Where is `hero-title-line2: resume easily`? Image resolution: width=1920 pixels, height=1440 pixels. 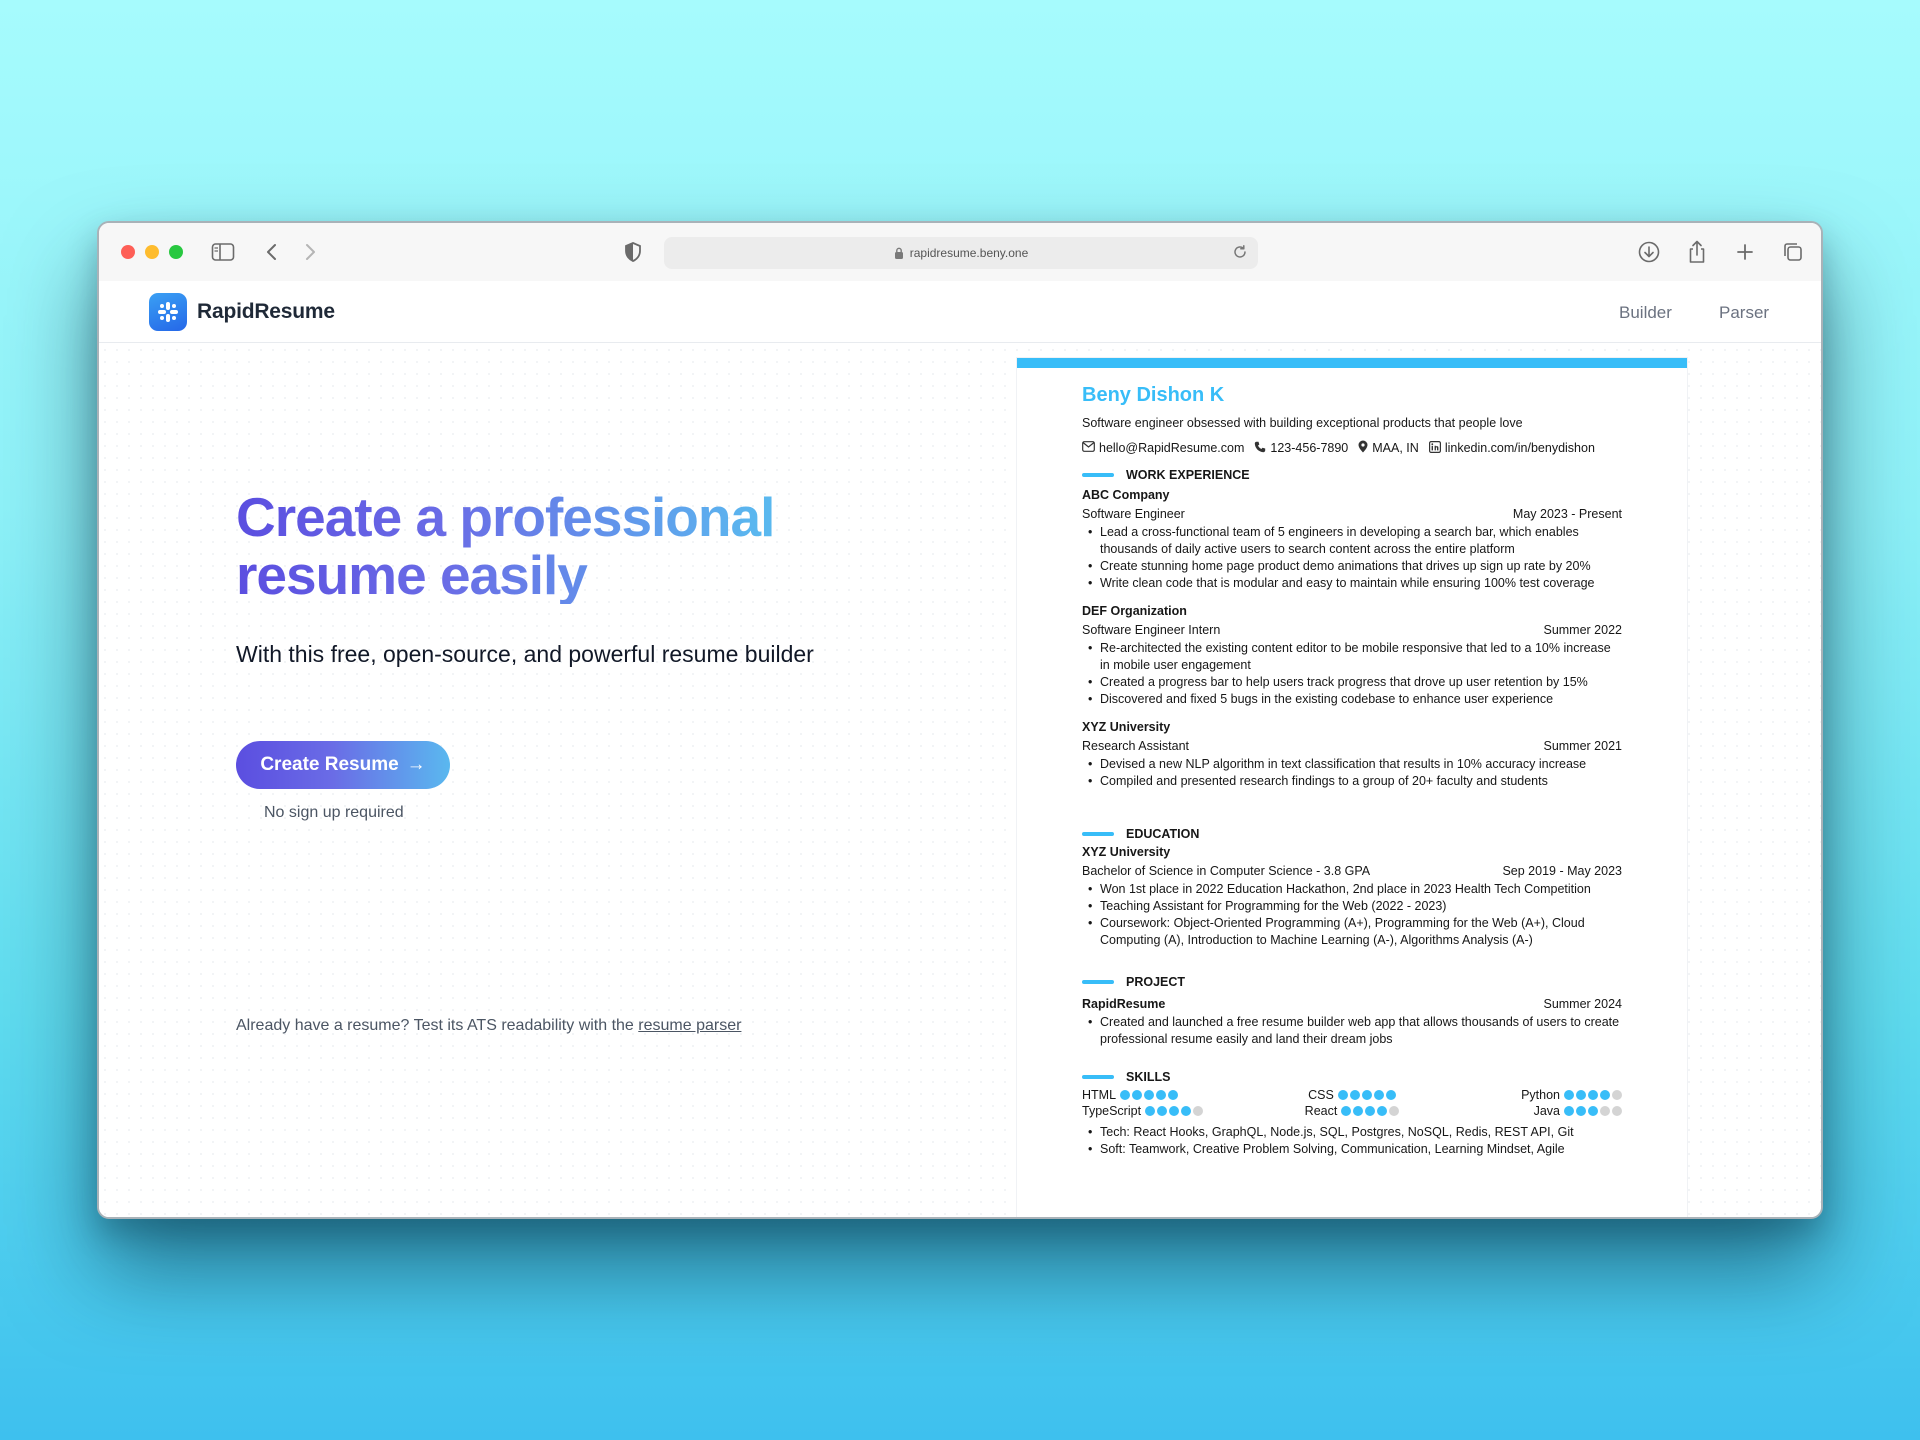 hero-title-line2: resume easily is located at coordinates (411, 575).